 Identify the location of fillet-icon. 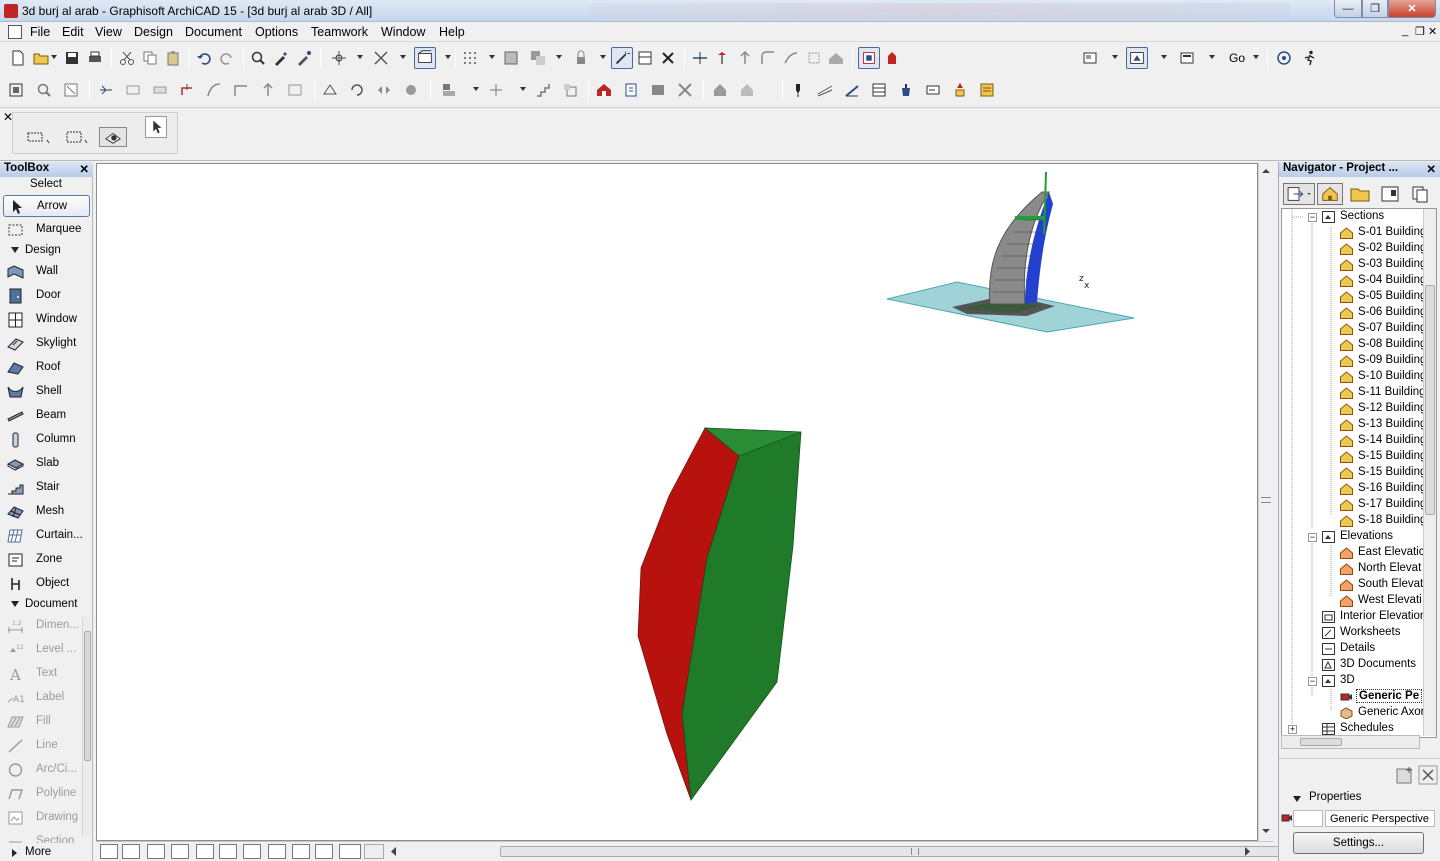
(768, 58).